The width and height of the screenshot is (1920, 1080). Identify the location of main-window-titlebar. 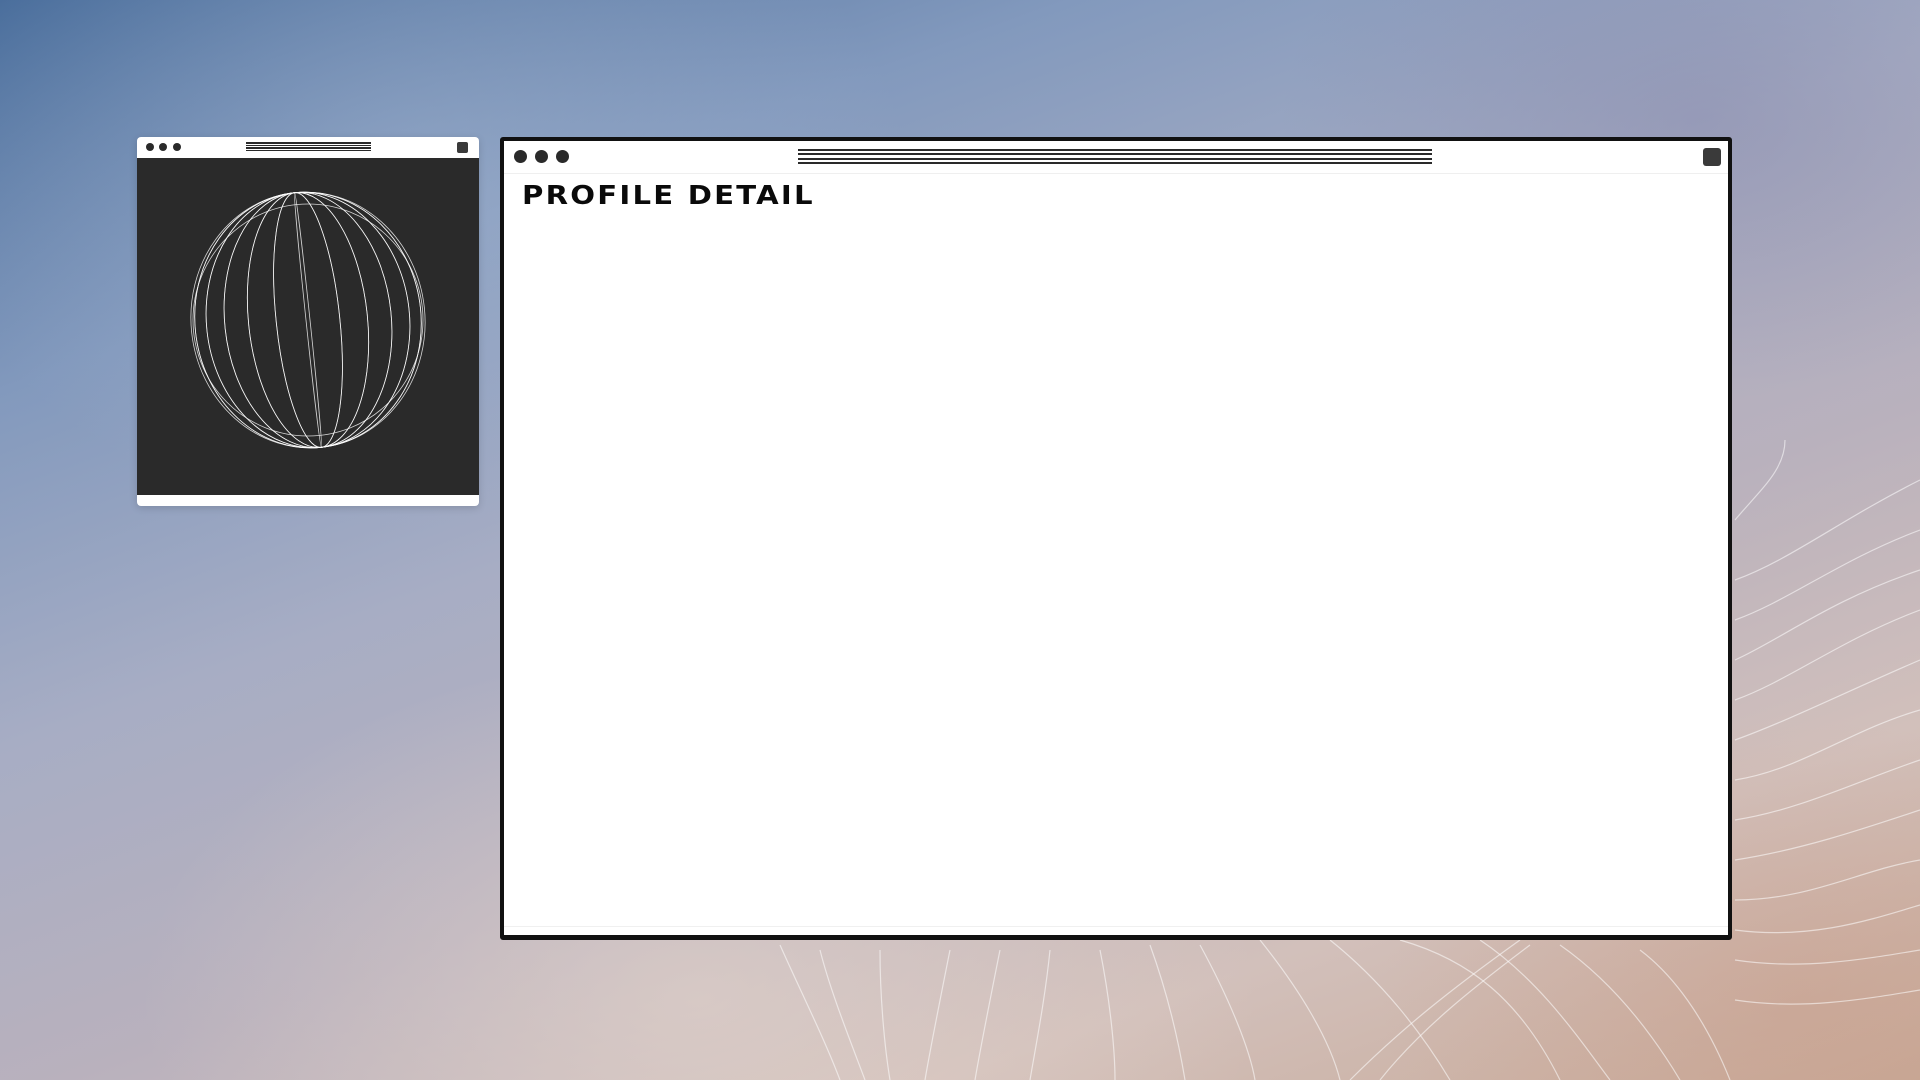
(1116, 157).